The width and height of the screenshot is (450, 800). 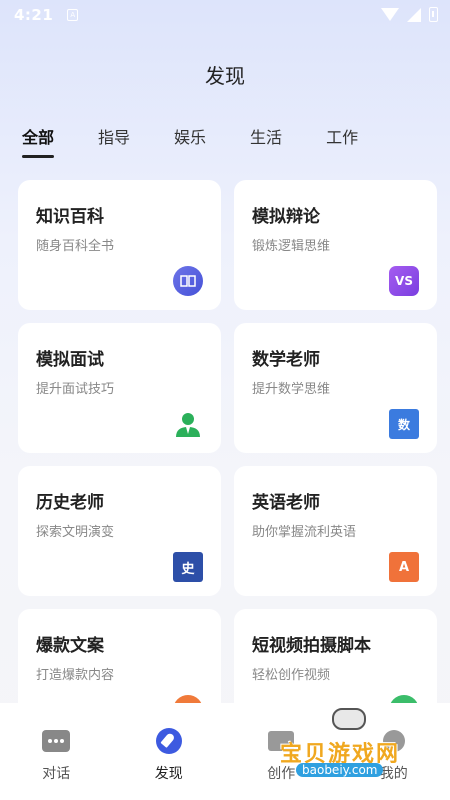 What do you see at coordinates (225, 15) in the screenshot?
I see `status-bar: 4:21 A` at bounding box center [225, 15].